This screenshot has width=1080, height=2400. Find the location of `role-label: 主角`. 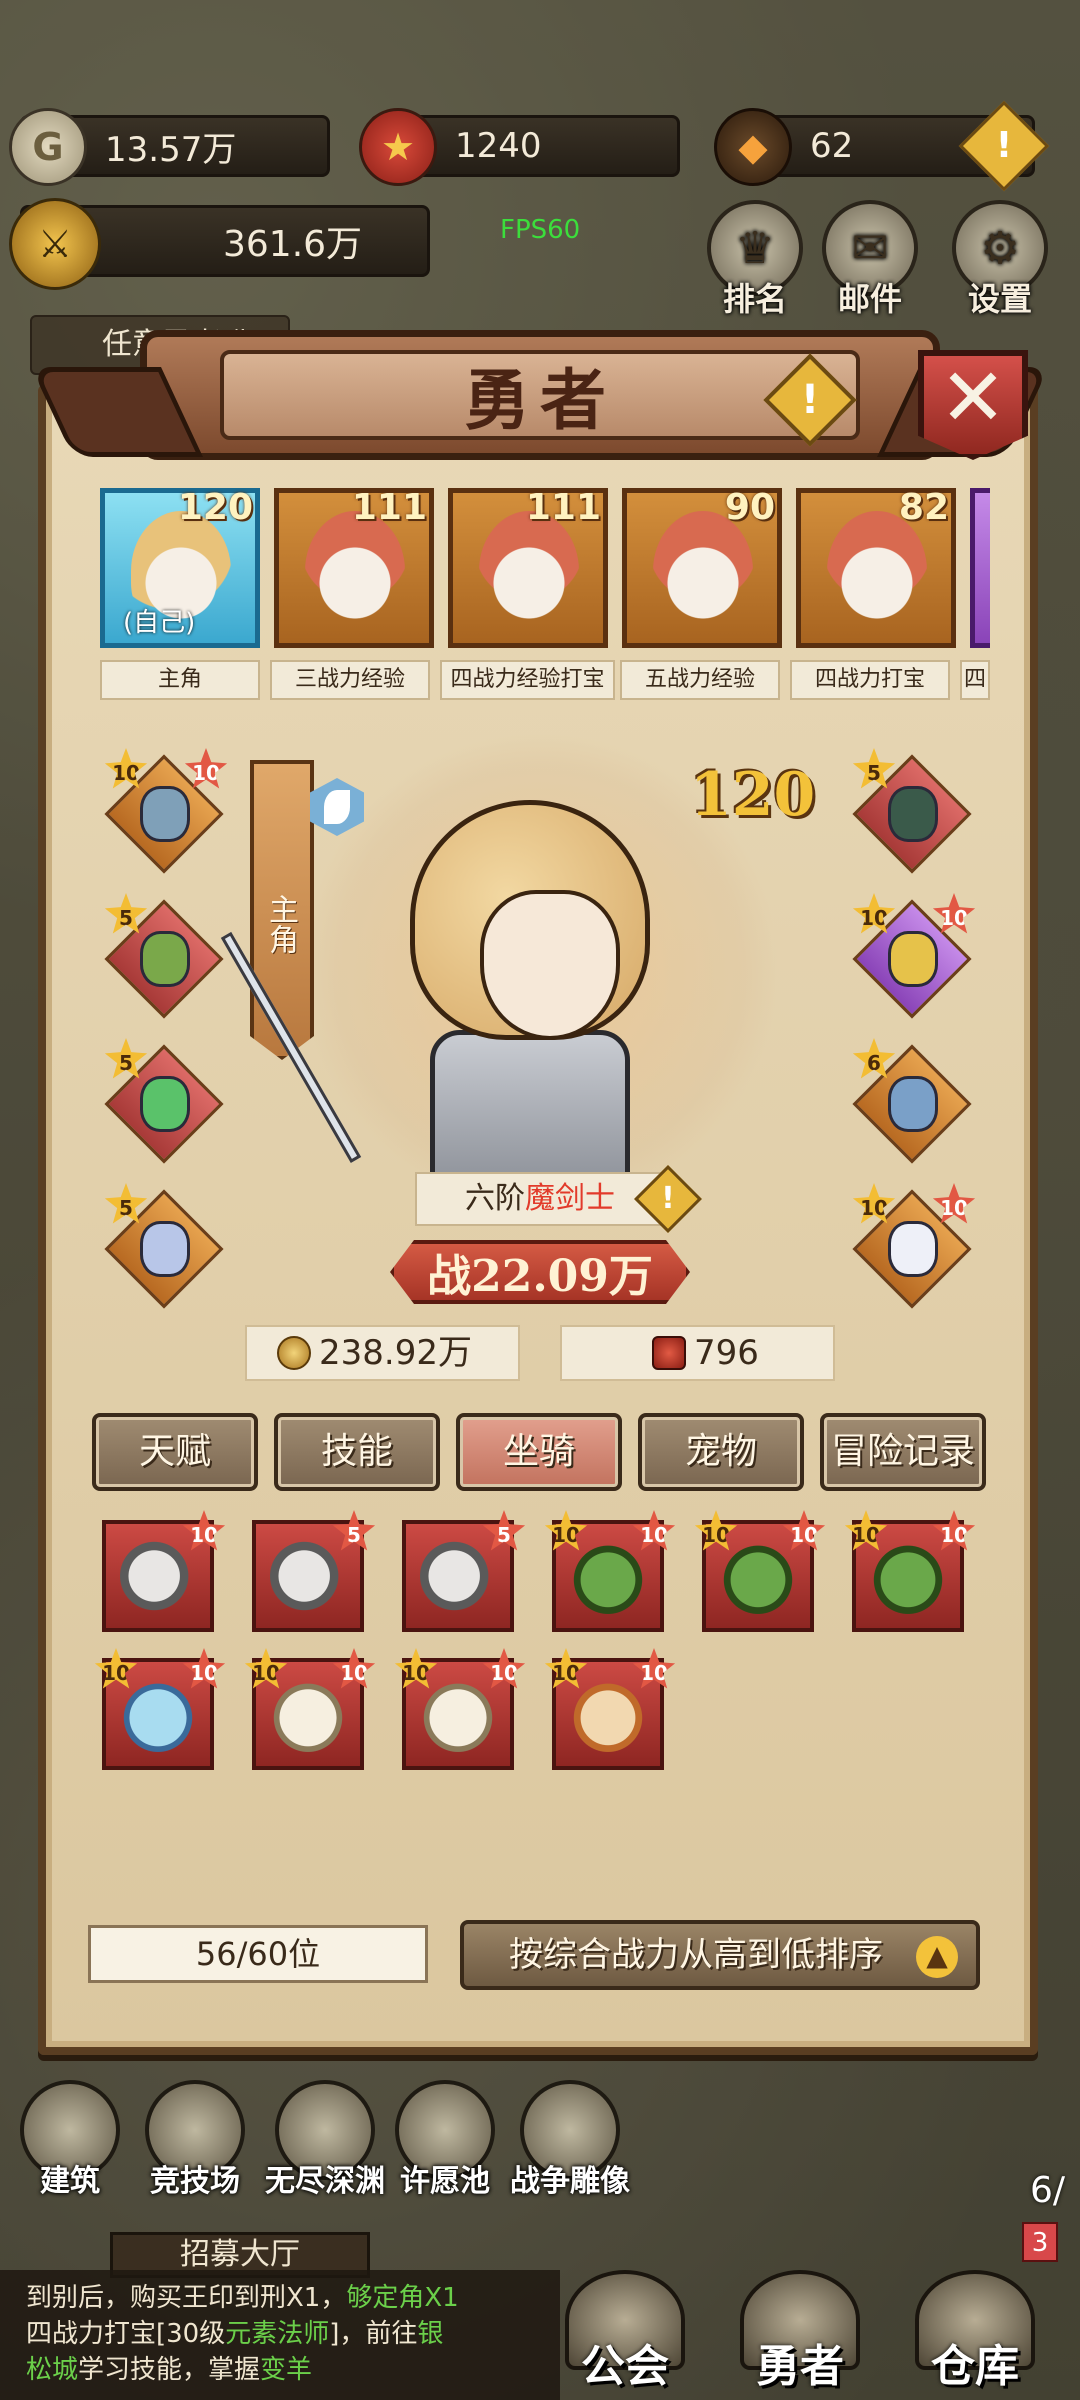

role-label: 主角 is located at coordinates (280, 924).